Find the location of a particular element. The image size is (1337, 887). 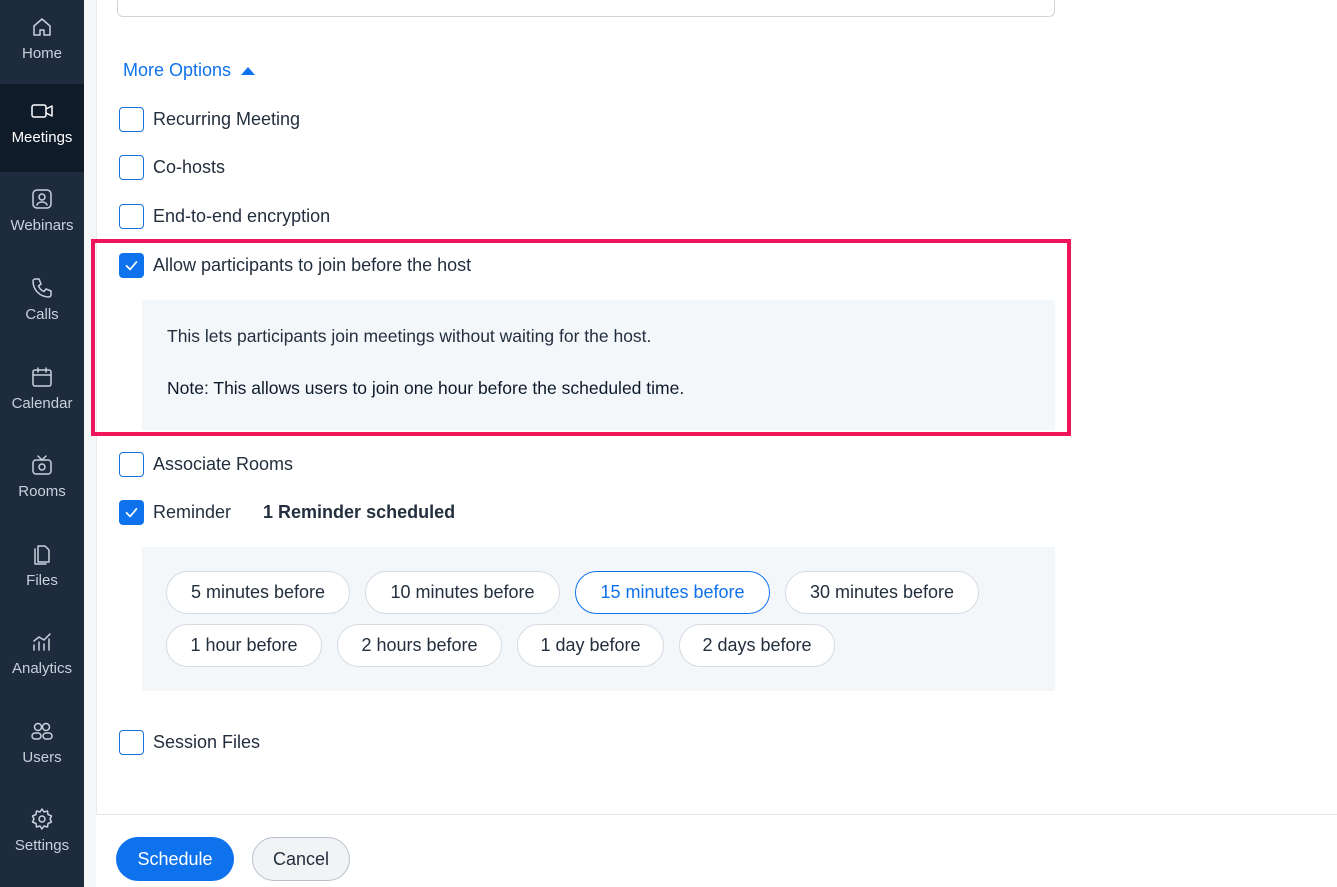

option-associate-rooms: Associate Rooms is located at coordinates (206, 464).